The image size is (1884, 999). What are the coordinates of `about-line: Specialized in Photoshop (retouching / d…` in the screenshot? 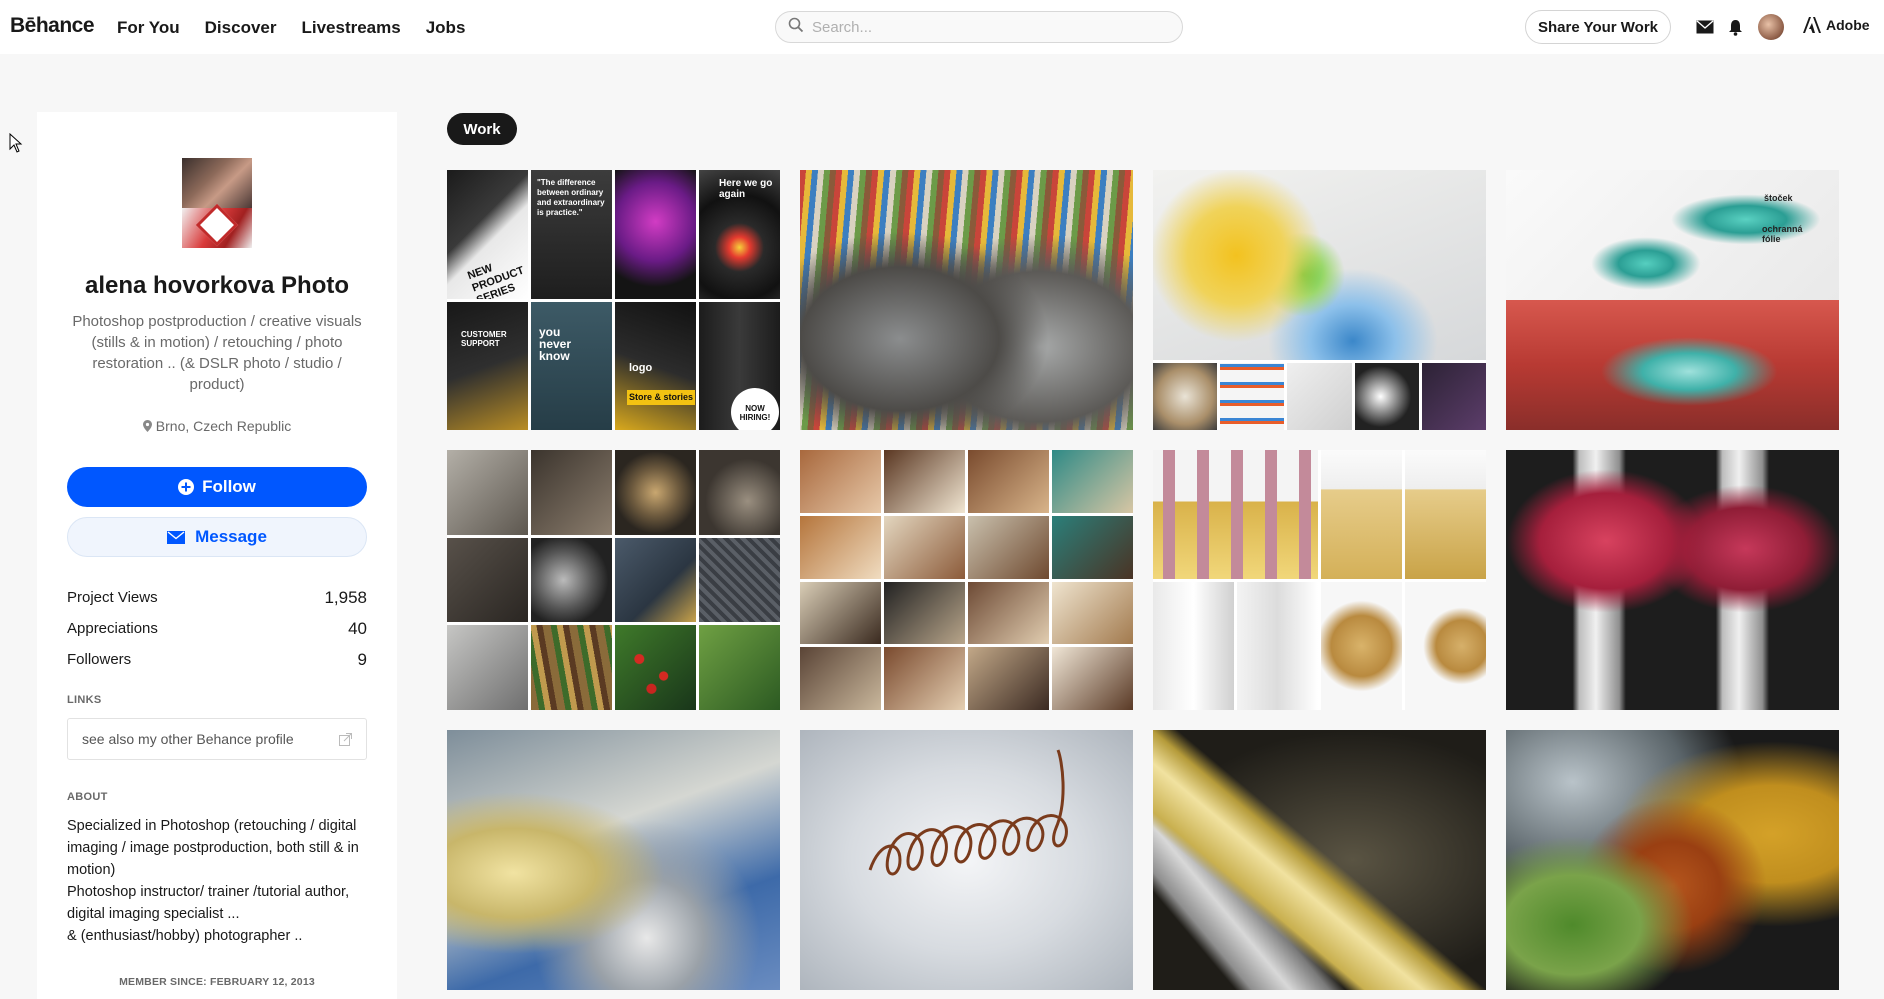 It's located at (213, 848).